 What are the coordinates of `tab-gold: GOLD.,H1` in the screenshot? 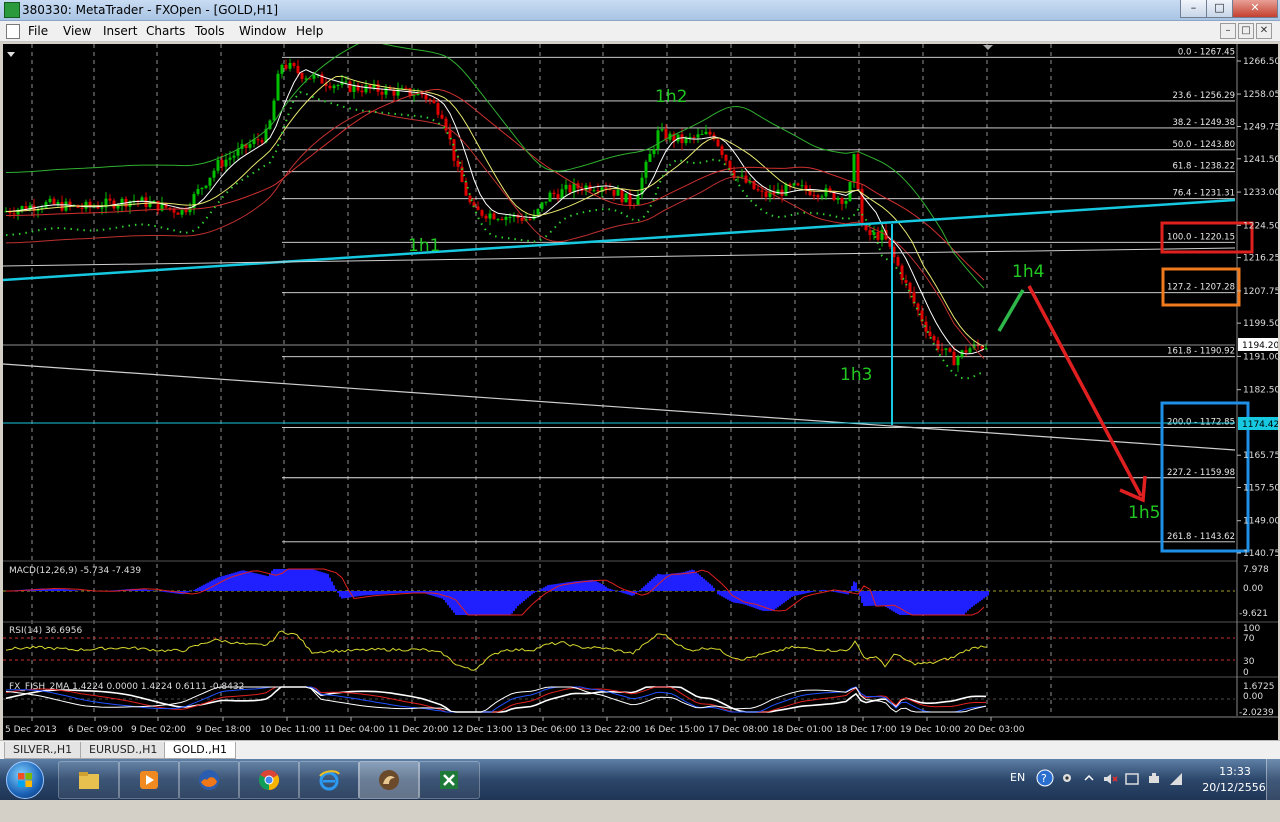 It's located at (200, 750).